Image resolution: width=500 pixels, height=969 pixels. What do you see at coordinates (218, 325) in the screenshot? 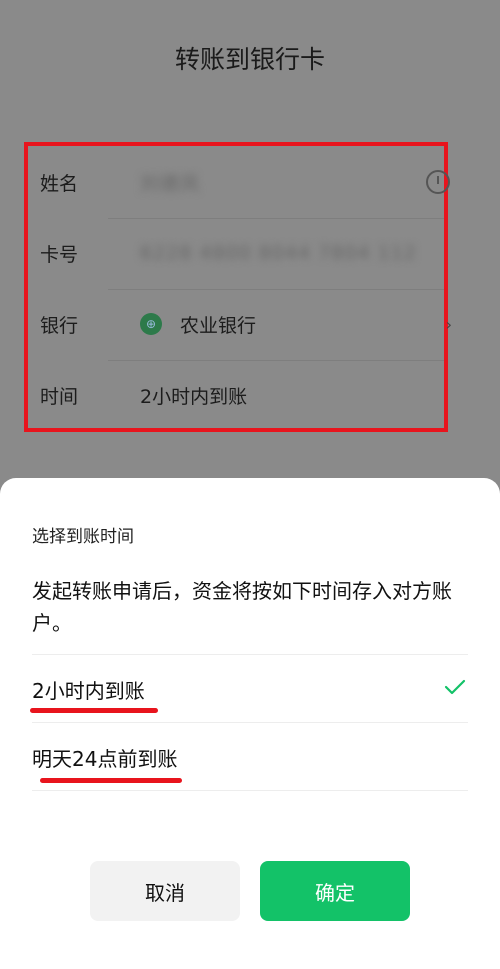
I see `bank-value: 农业银行` at bounding box center [218, 325].